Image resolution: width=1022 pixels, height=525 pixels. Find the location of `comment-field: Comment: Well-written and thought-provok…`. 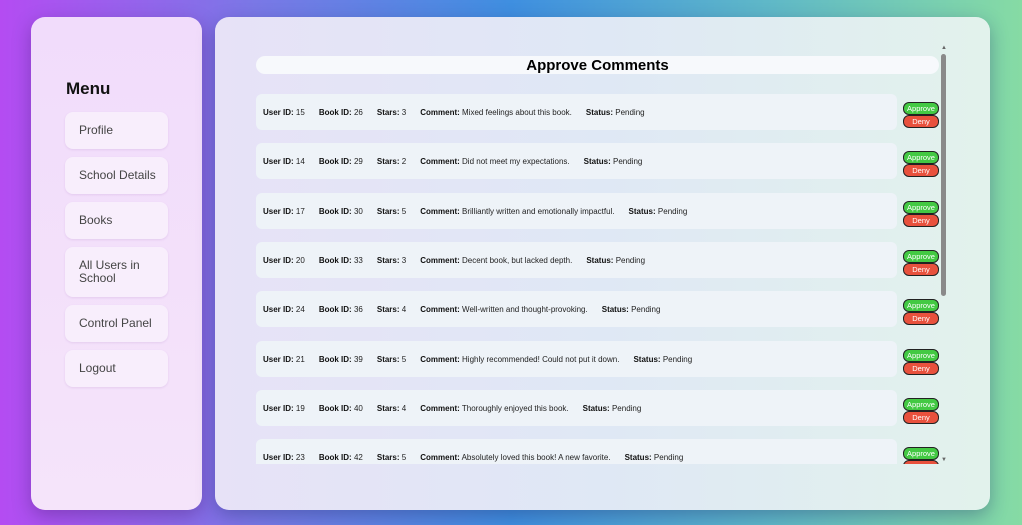

comment-field: Comment: Well-written and thought-provok… is located at coordinates (504, 309).